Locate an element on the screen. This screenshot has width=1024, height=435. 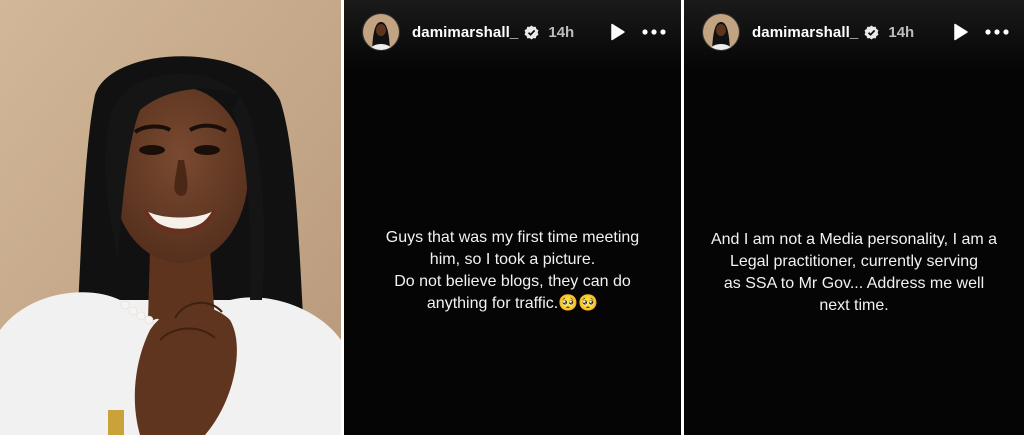
caption-line: Legal practitioner, currently serving is located at coordinates (854, 261).